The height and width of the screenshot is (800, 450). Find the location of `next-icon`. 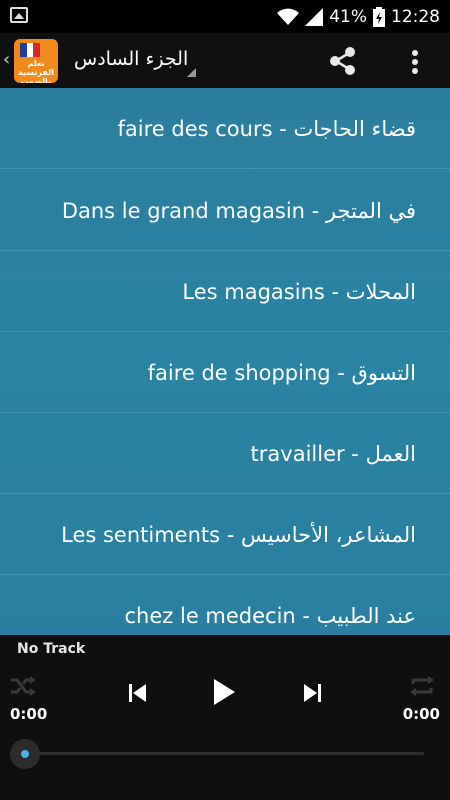

next-icon is located at coordinates (312, 693).